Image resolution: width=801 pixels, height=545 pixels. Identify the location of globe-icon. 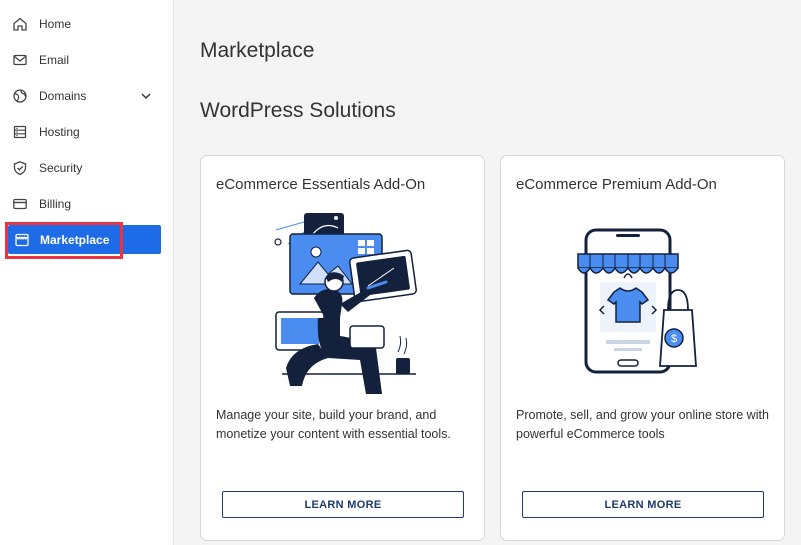
(20, 96).